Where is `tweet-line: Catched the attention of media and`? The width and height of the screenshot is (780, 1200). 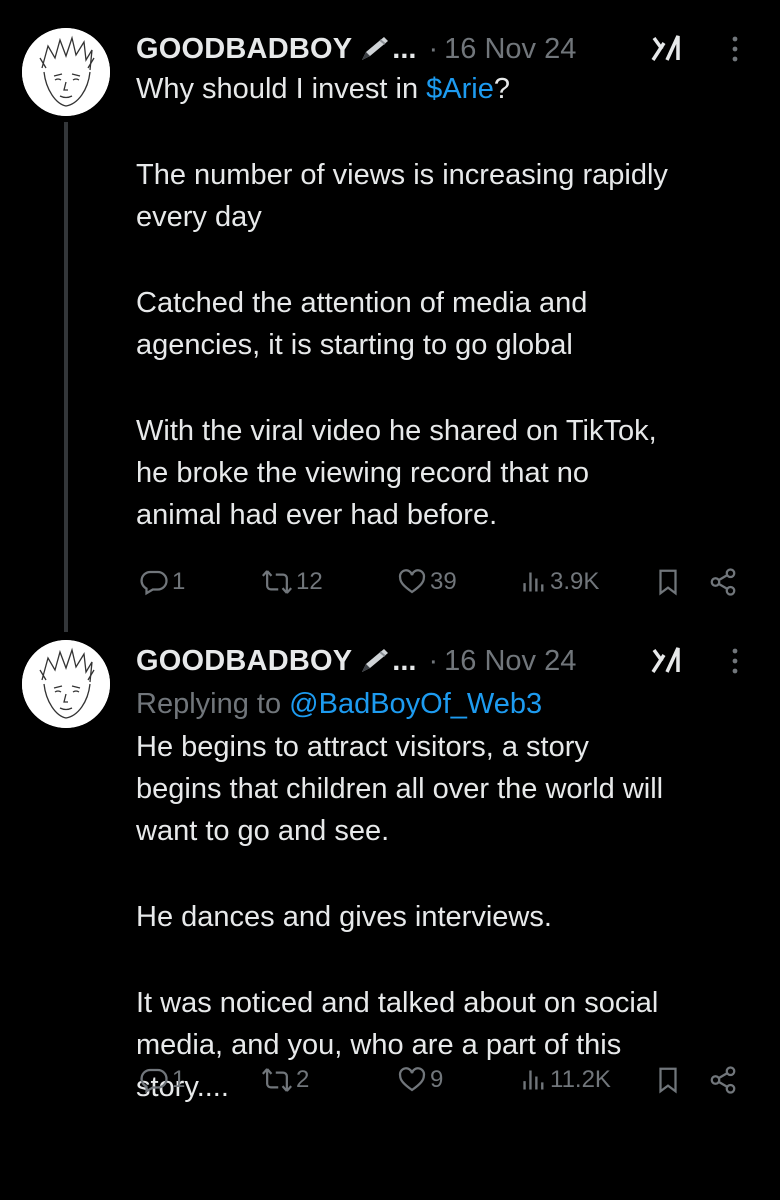 tweet-line: Catched the attention of media and is located at coordinates (362, 303).